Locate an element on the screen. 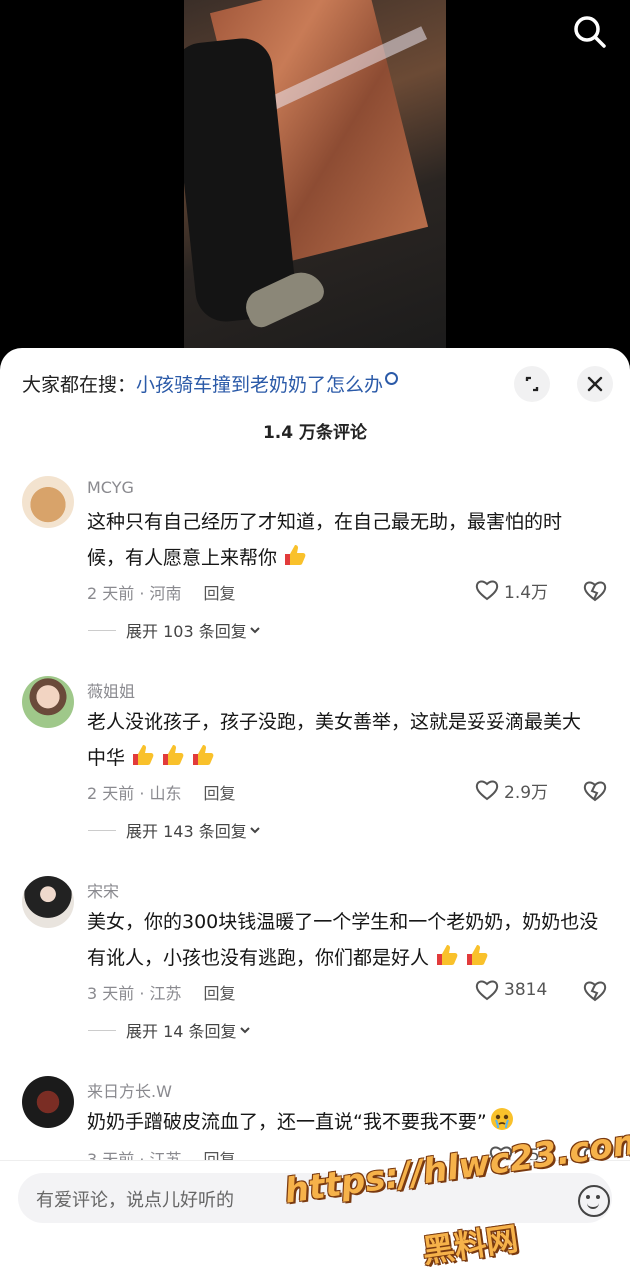  comment-username: MCYG is located at coordinates (110, 487).